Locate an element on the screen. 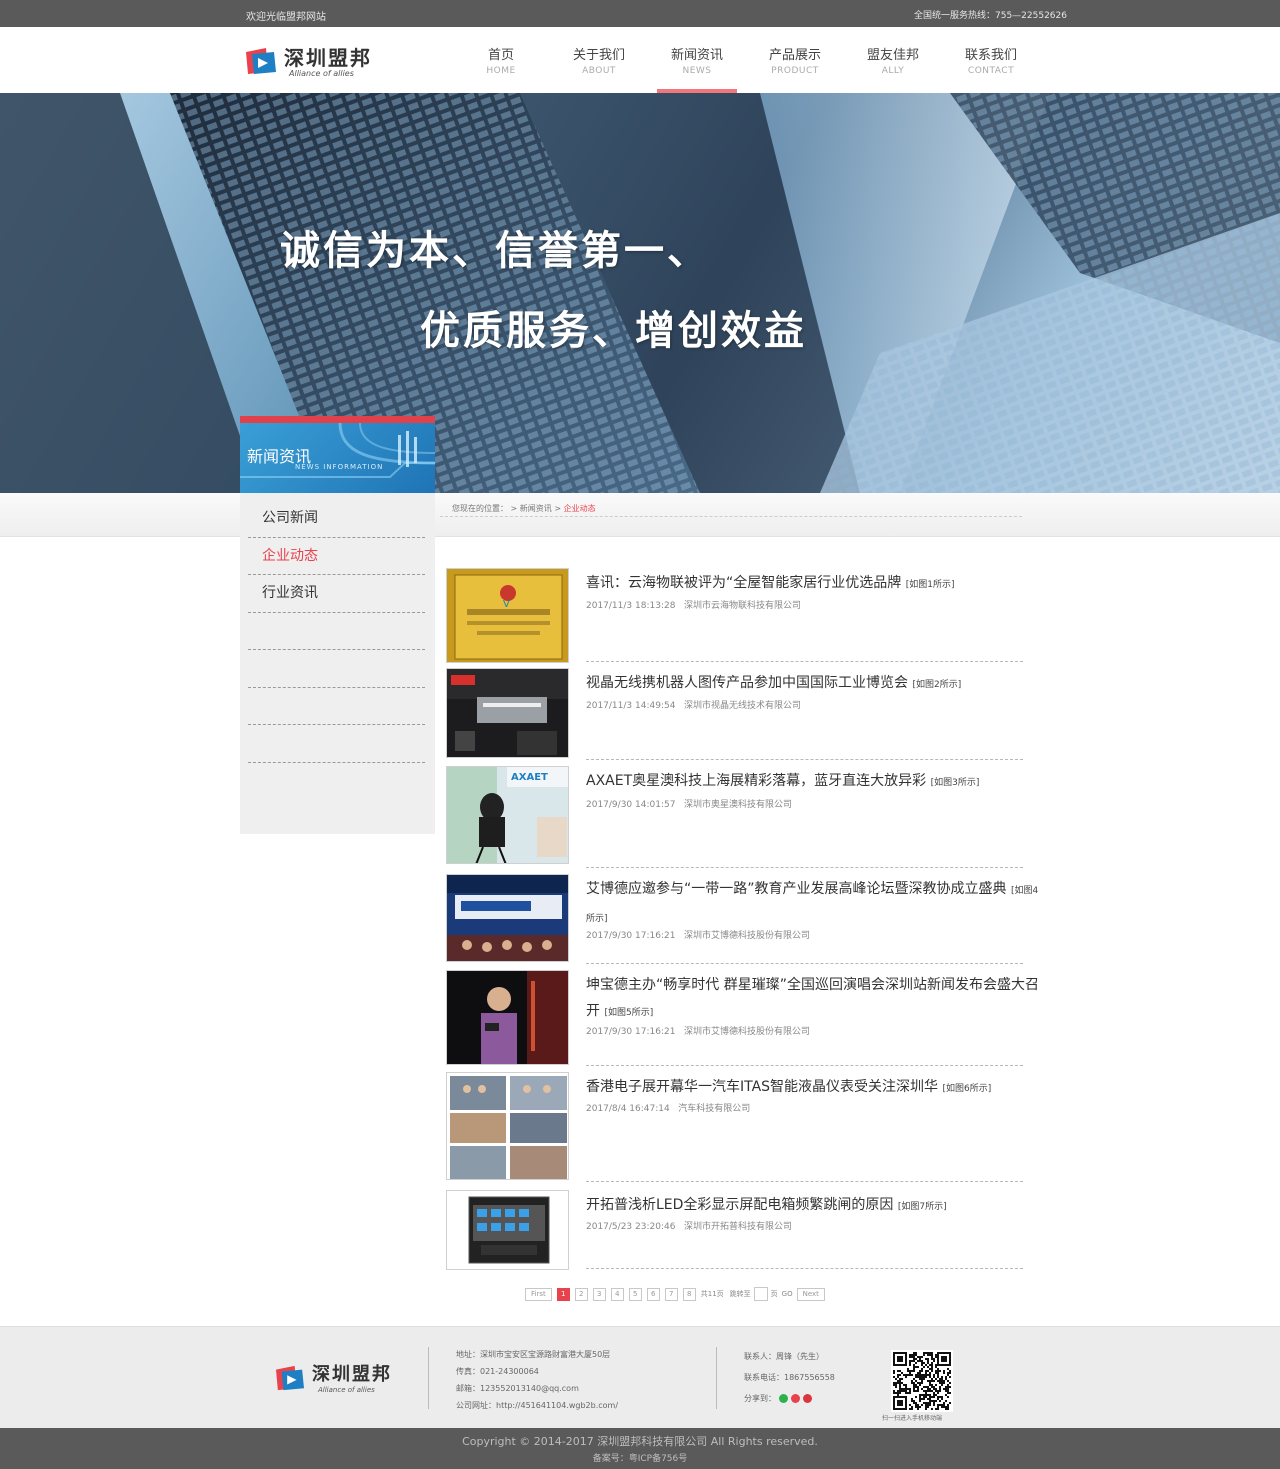 Image resolution: width=1280 pixels, height=1469 pixels. total-pages-text: 共11页 is located at coordinates (712, 1294).